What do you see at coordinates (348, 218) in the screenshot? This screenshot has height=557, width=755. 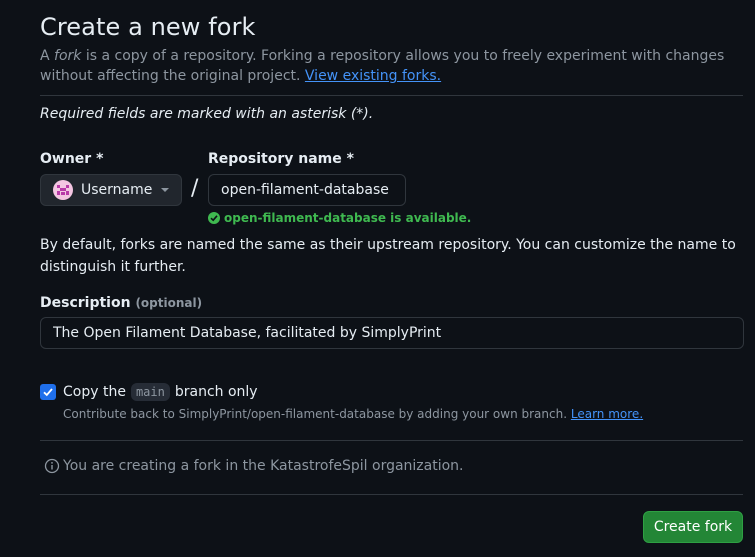 I see `availability-text: open-filament-database is available.` at bounding box center [348, 218].